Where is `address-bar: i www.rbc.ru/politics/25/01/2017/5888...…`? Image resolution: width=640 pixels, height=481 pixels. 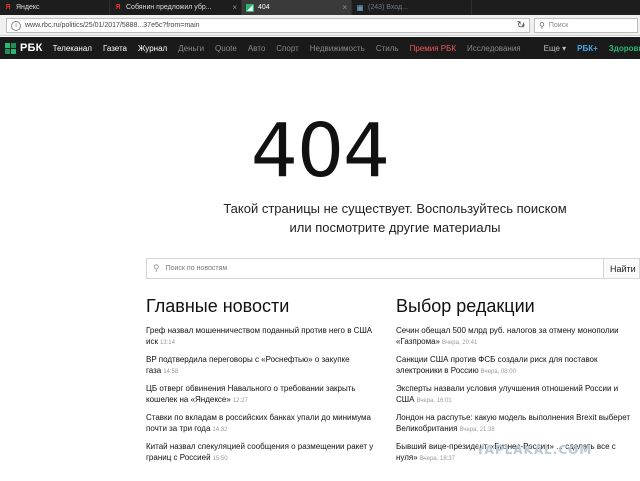 address-bar: i www.rbc.ru/politics/25/01/2017/5888...… is located at coordinates (320, 25).